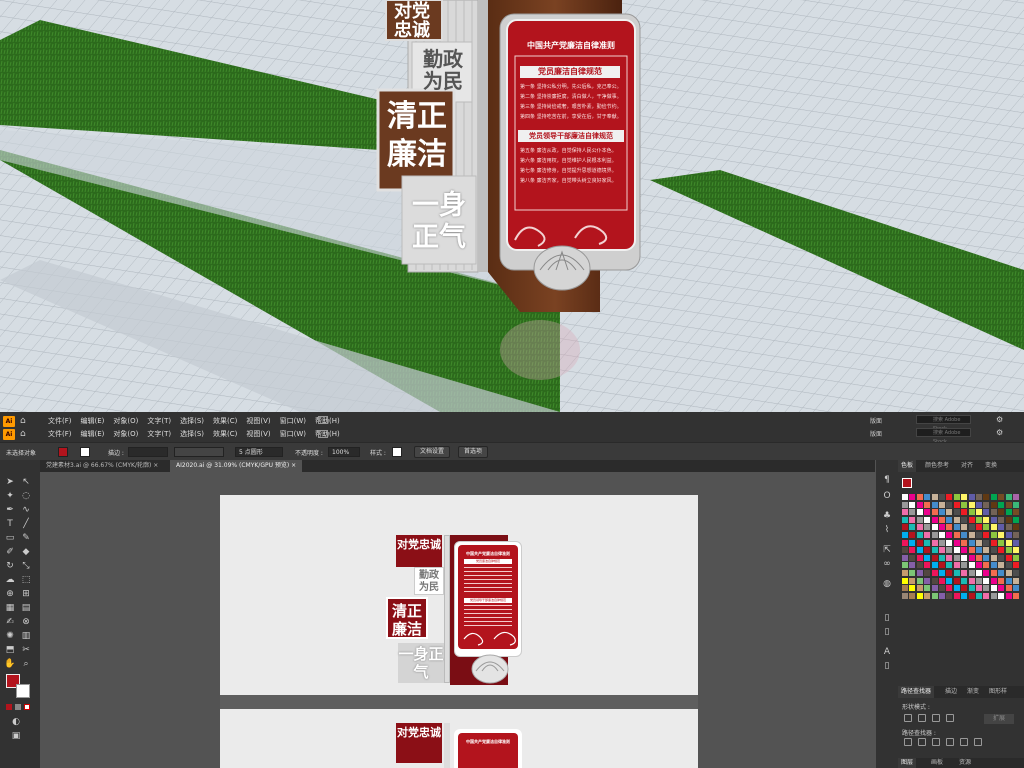 This screenshot has width=1024, height=768. What do you see at coordinates (60, 421) in the screenshot?
I see `menu-file: 文件(F)` at bounding box center [60, 421].